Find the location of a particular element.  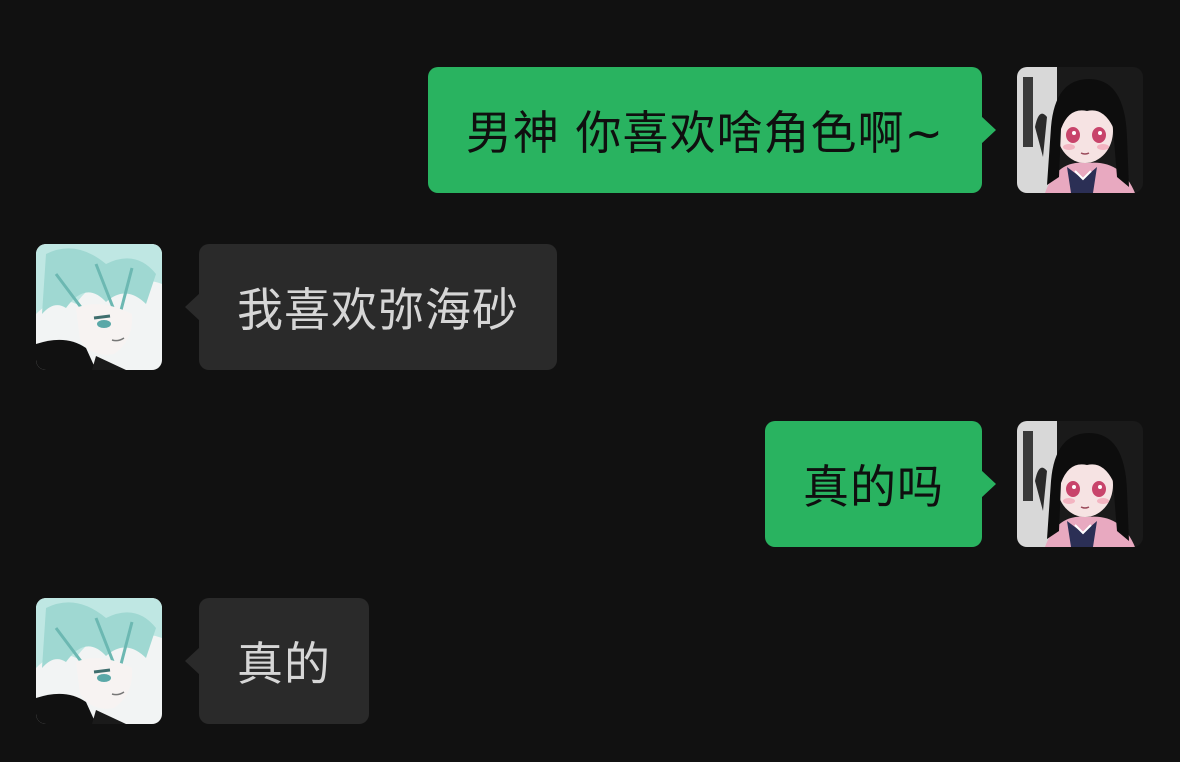

message-bubble-incoming: 真的 is located at coordinates (284, 661).